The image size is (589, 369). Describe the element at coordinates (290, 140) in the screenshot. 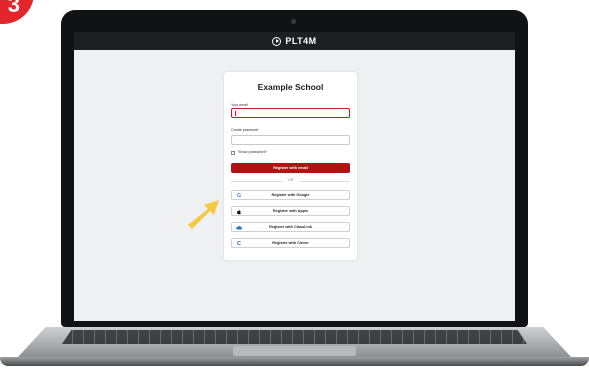

I see `password-field` at that location.